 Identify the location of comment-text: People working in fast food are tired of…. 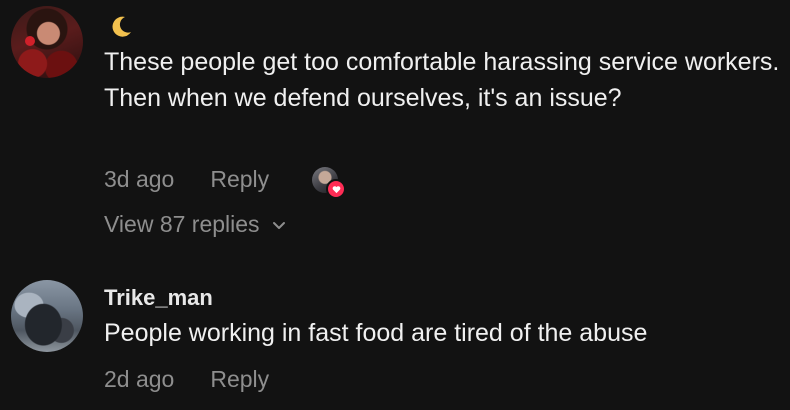
(376, 333).